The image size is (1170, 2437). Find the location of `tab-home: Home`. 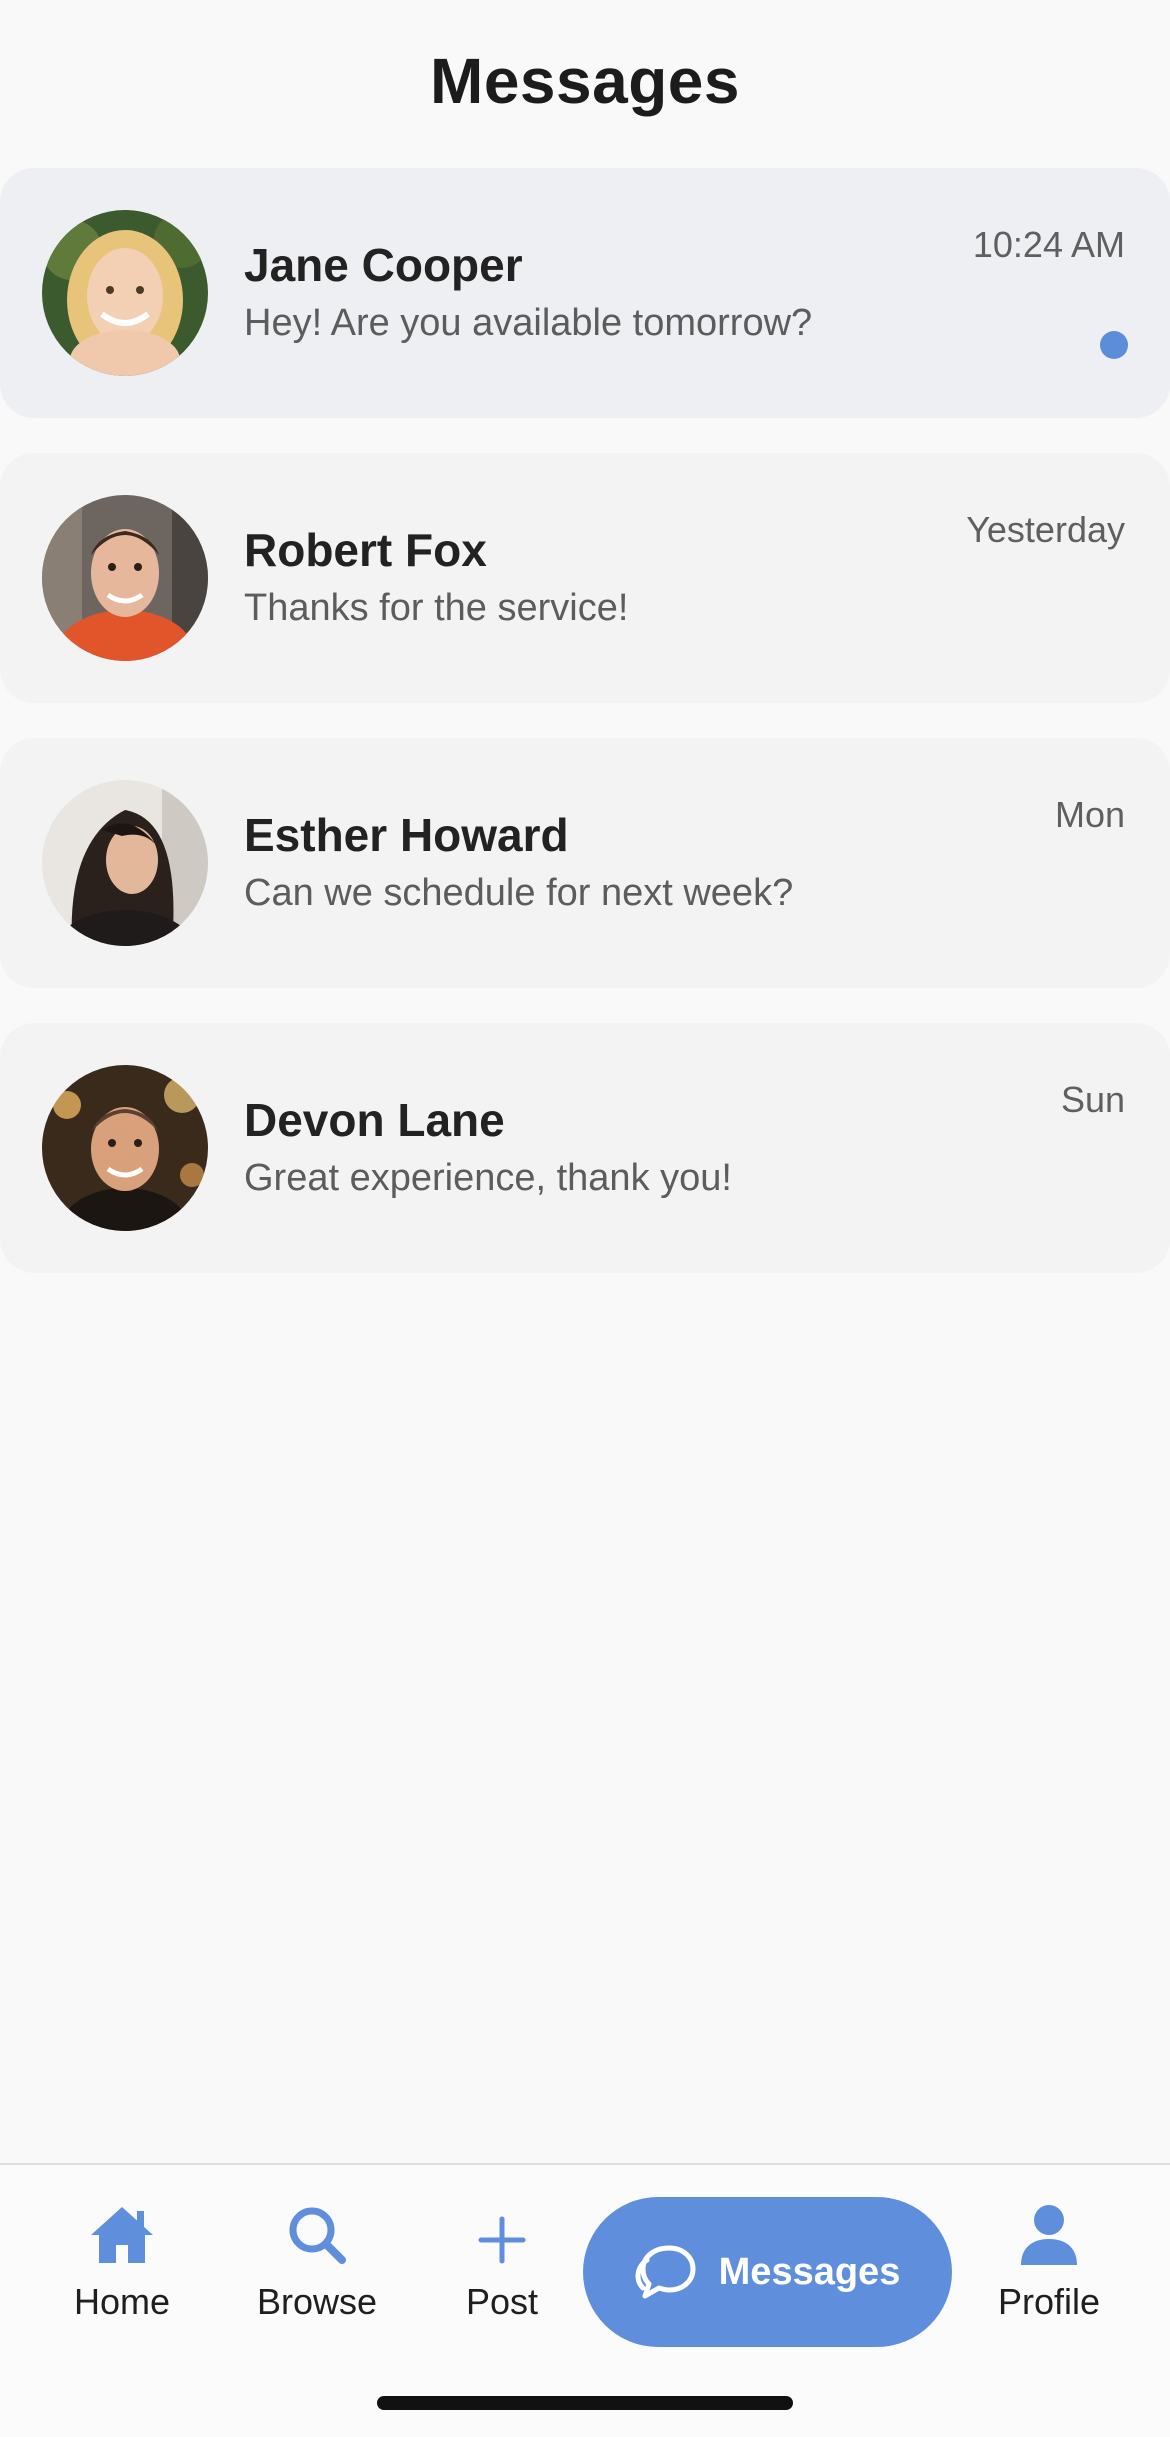

tab-home: Home is located at coordinates (122, 2259).